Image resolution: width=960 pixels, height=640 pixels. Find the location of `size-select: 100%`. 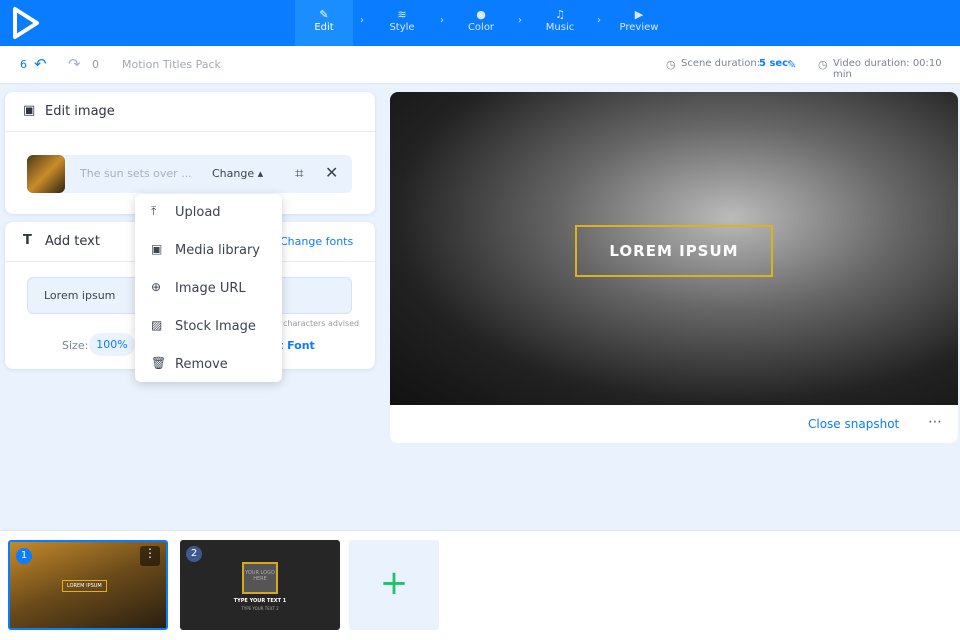

size-select: 100% is located at coordinates (112, 344).